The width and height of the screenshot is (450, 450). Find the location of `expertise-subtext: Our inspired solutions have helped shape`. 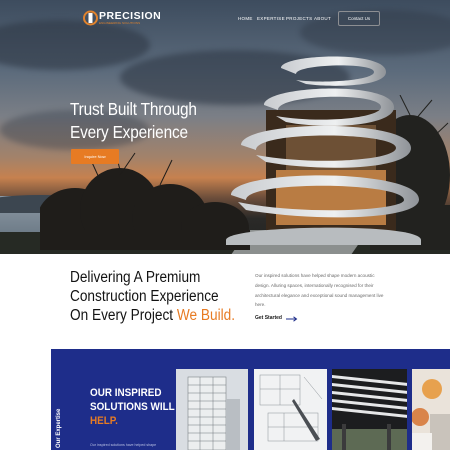

expertise-subtext: Our inspired solutions have helped shape is located at coordinates (123, 445).